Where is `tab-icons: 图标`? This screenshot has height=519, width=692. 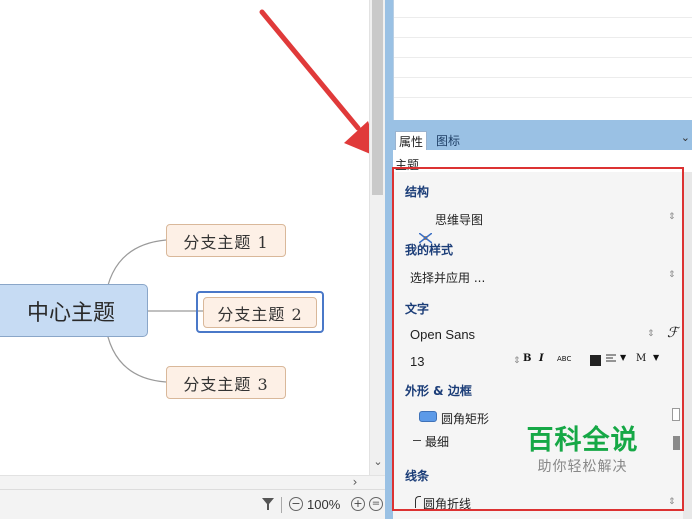 tab-icons: 图标 is located at coordinates (448, 141).